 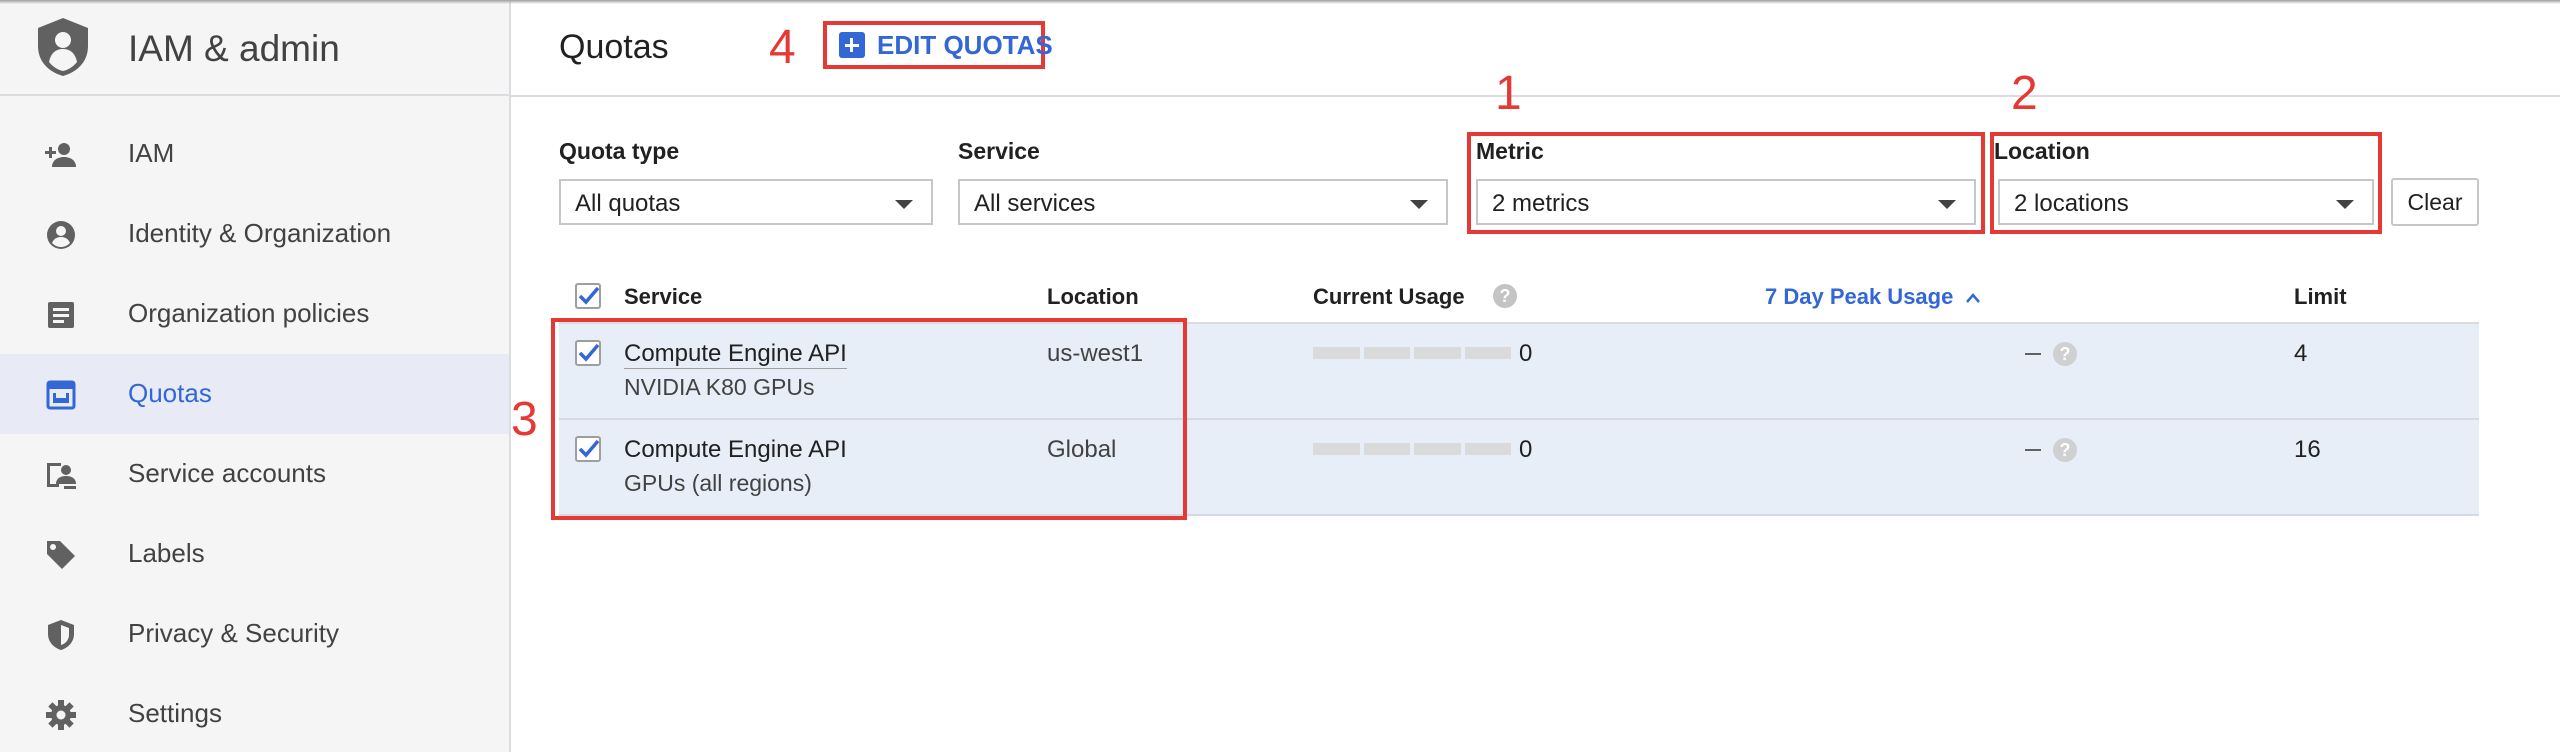 What do you see at coordinates (61, 395) in the screenshot?
I see `quota-icon` at bounding box center [61, 395].